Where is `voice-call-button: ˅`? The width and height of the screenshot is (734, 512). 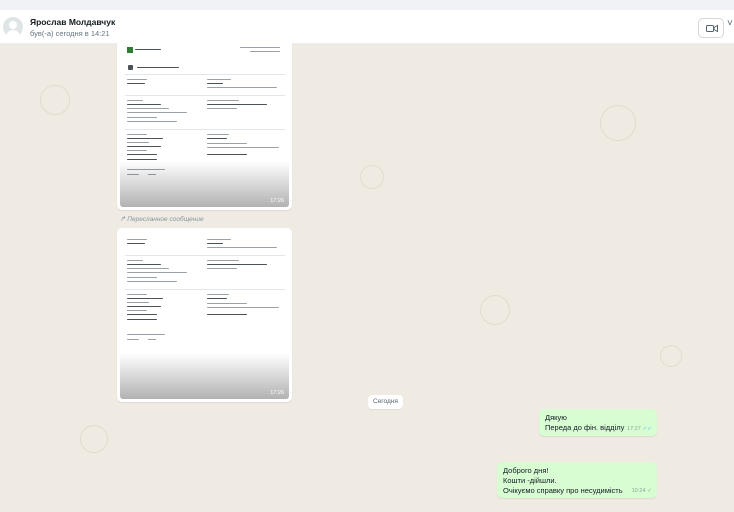
voice-call-button: ˅ is located at coordinates (730, 28).